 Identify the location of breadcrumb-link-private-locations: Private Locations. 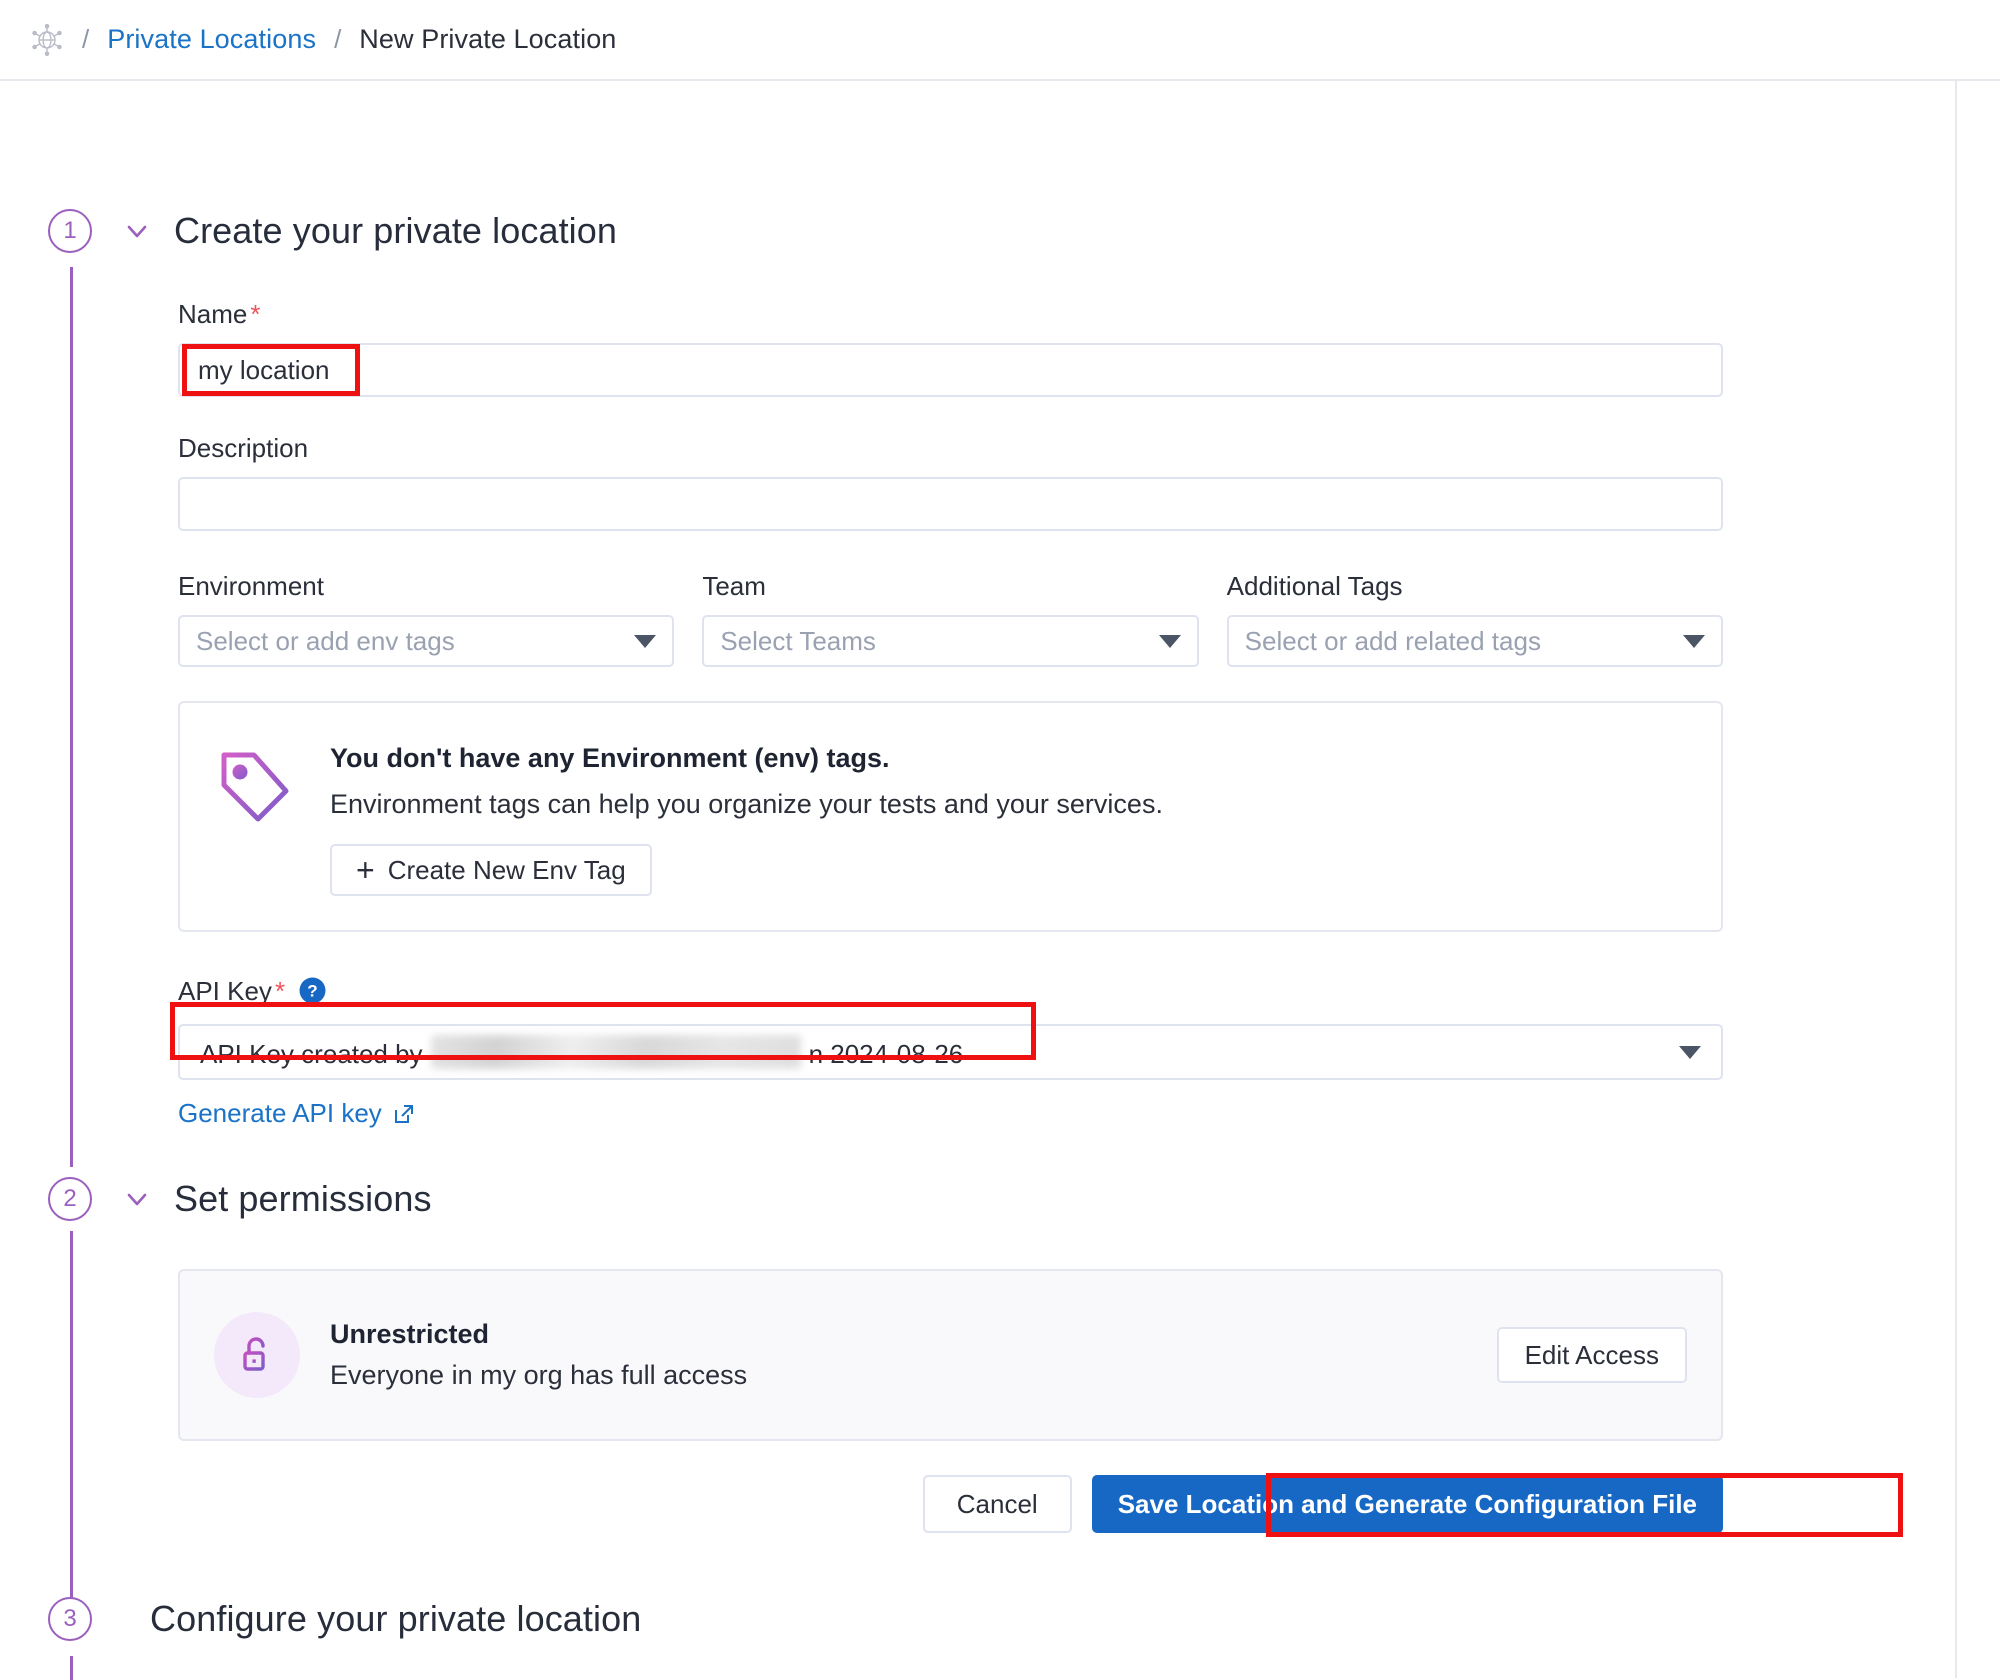
(211, 39).